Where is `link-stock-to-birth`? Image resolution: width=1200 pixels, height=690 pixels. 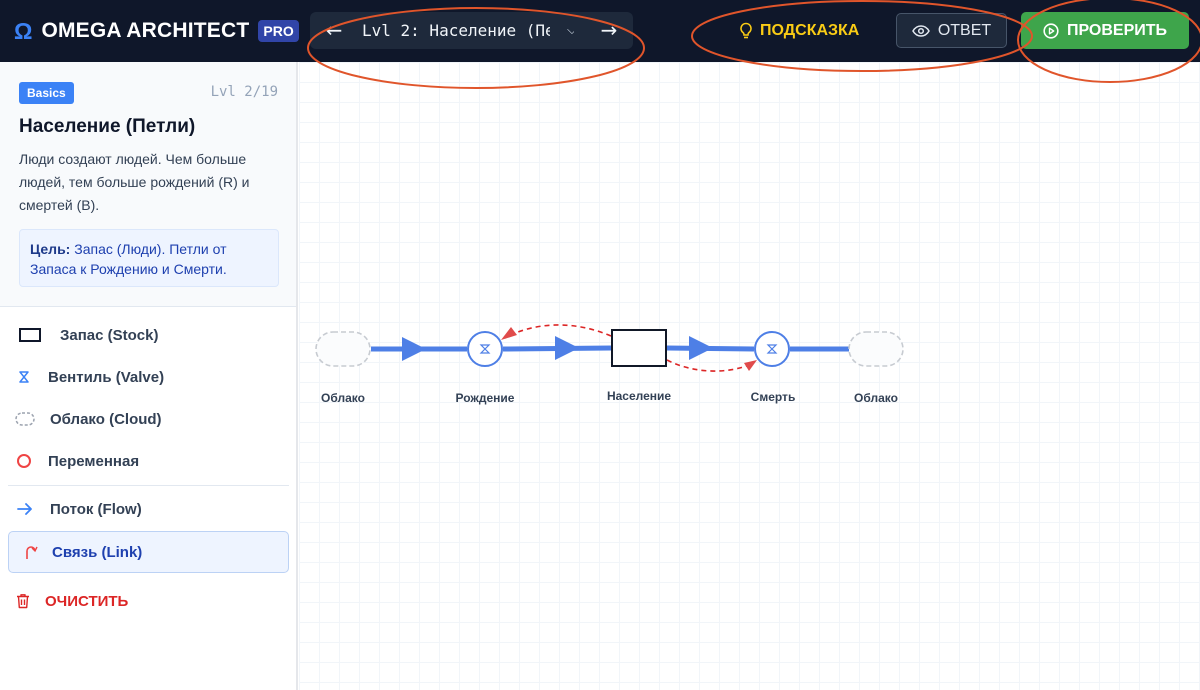
link-stock-to-birth is located at coordinates (558, 331).